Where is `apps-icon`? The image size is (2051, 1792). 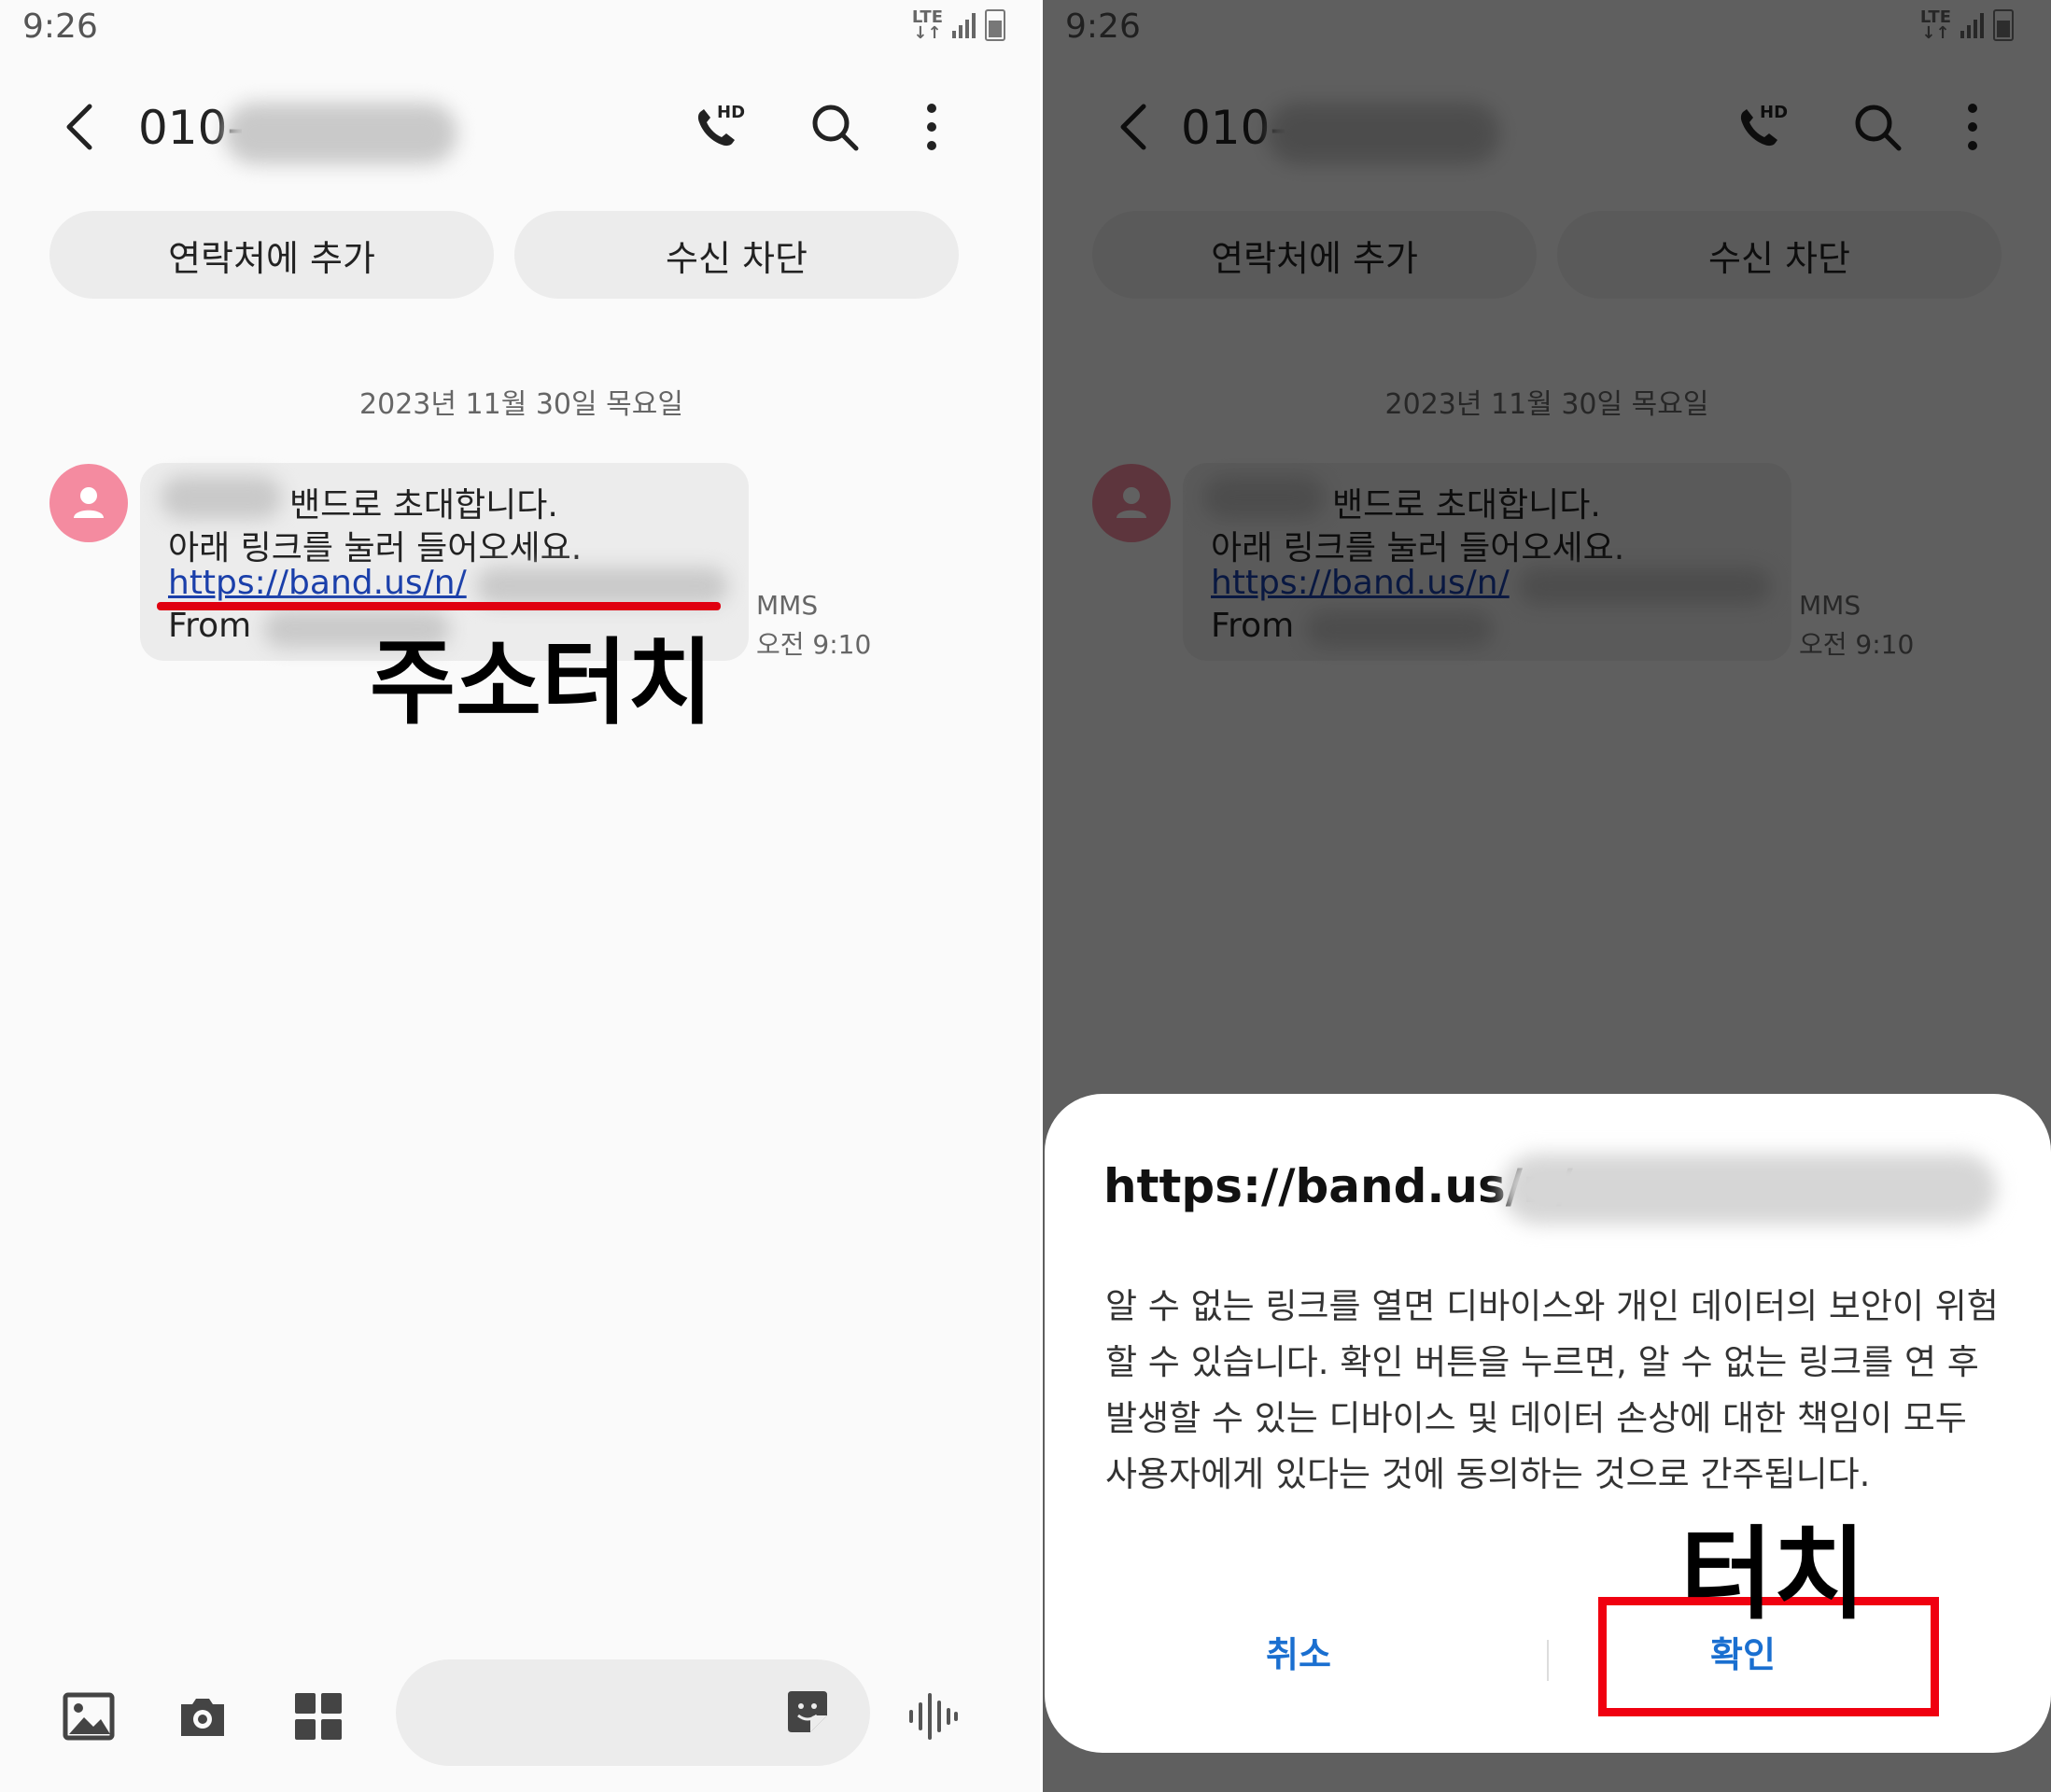
apps-icon is located at coordinates (318, 1716).